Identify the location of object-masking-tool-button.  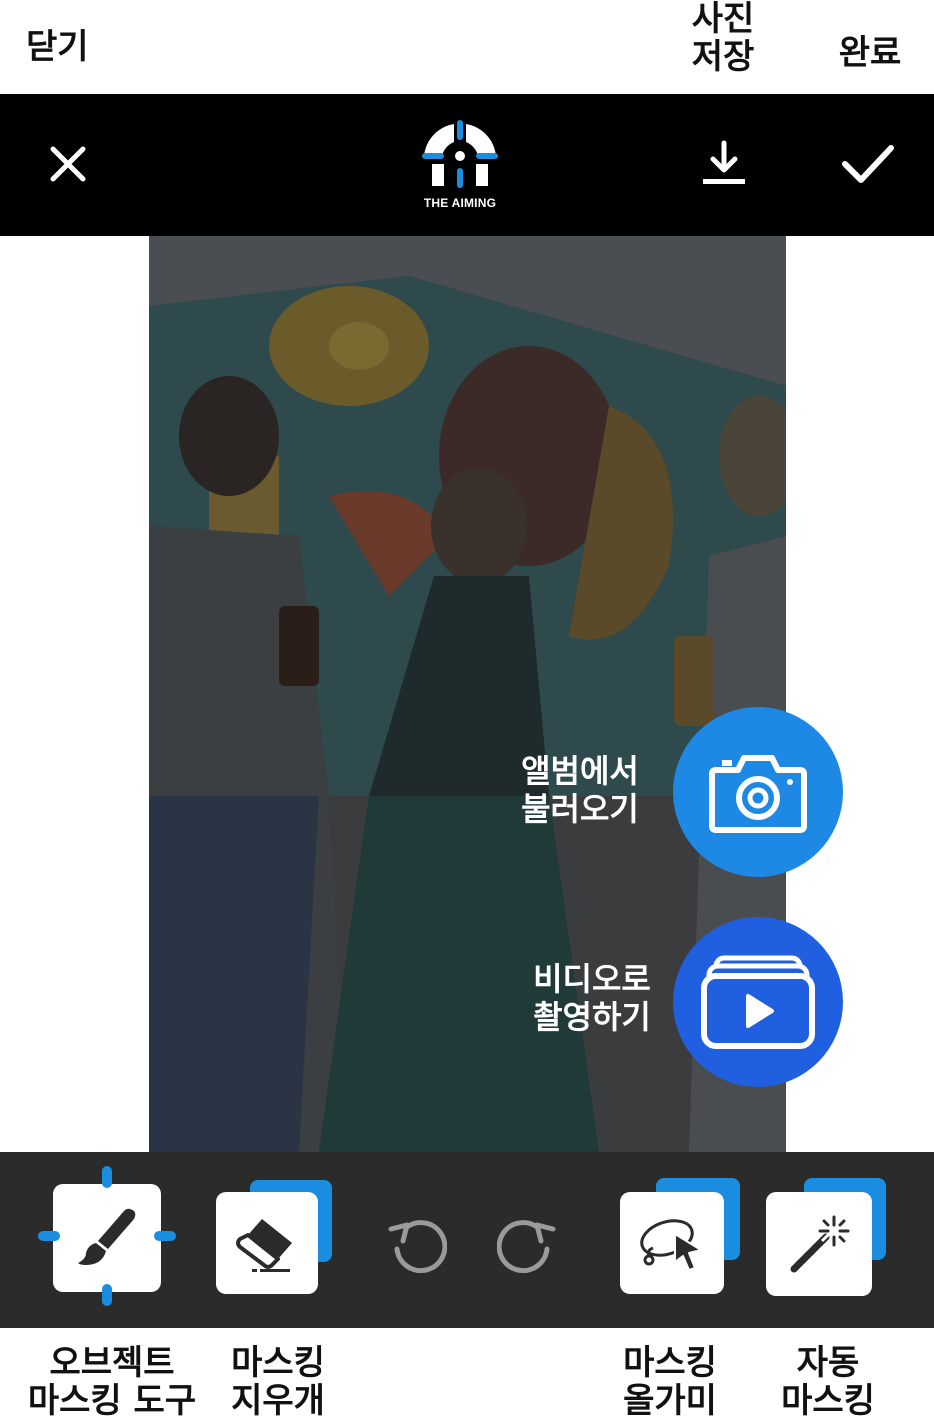
(107, 1236).